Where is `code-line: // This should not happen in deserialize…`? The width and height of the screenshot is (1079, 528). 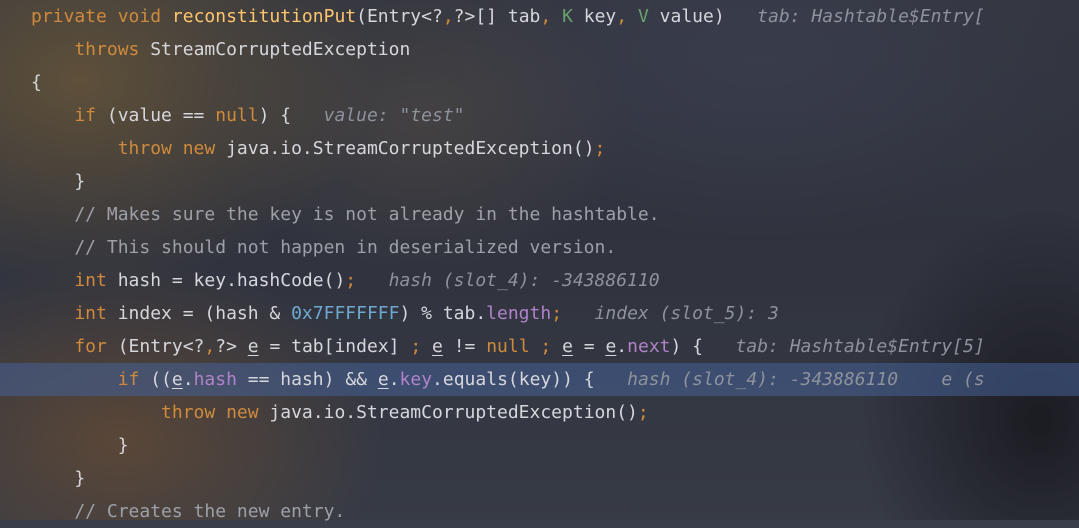
code-line: // This should not happen in deserialize… is located at coordinates (539, 247).